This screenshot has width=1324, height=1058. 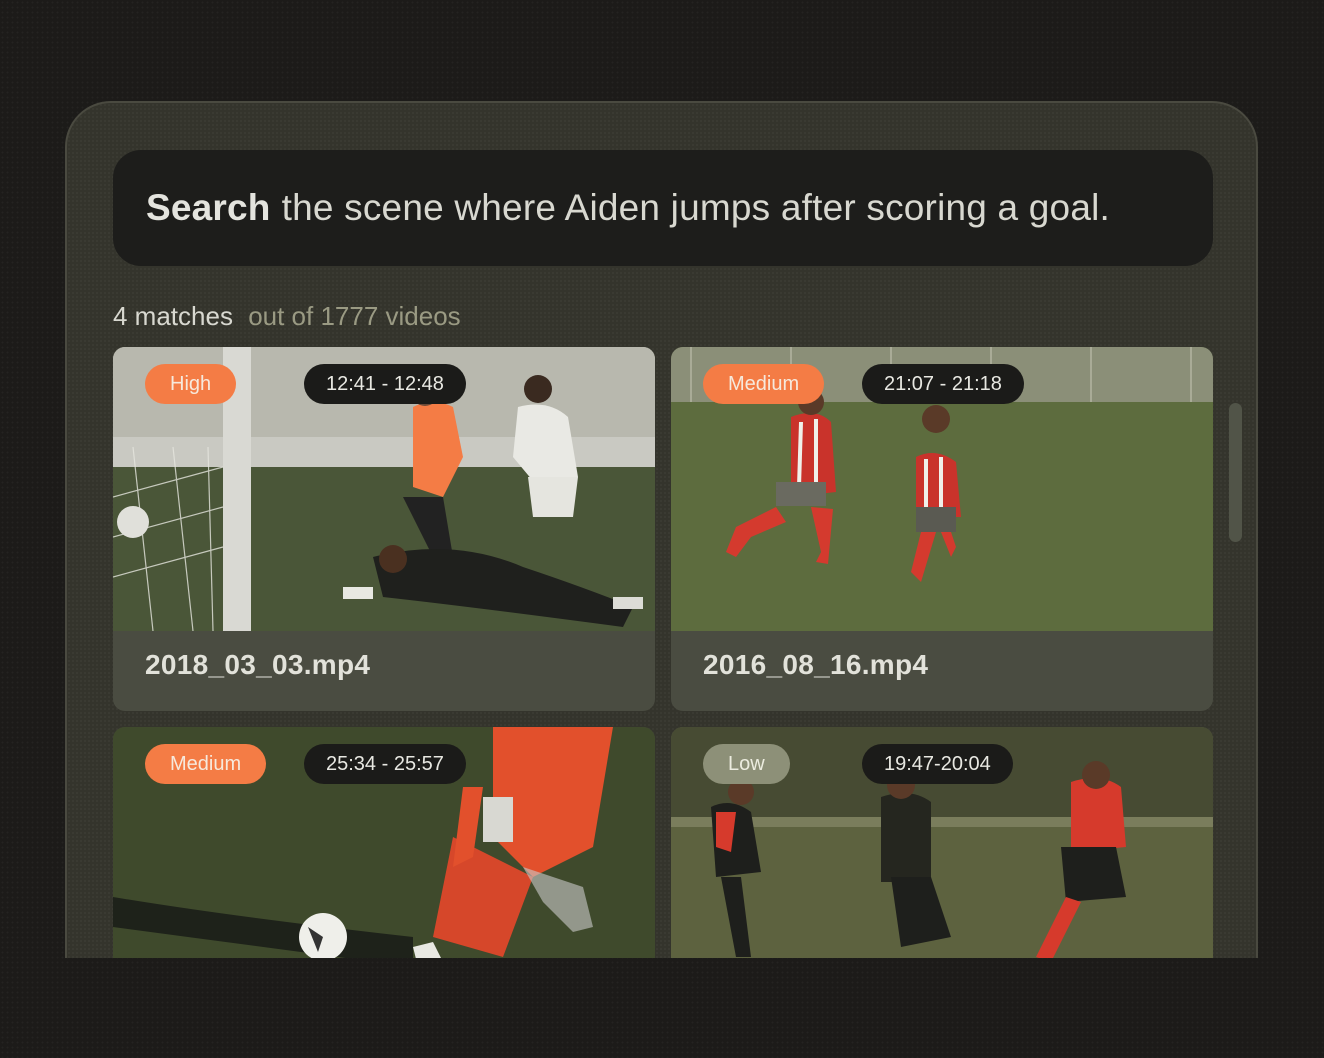 I want to click on total-videos: out of 1777 videos, so click(x=354, y=316).